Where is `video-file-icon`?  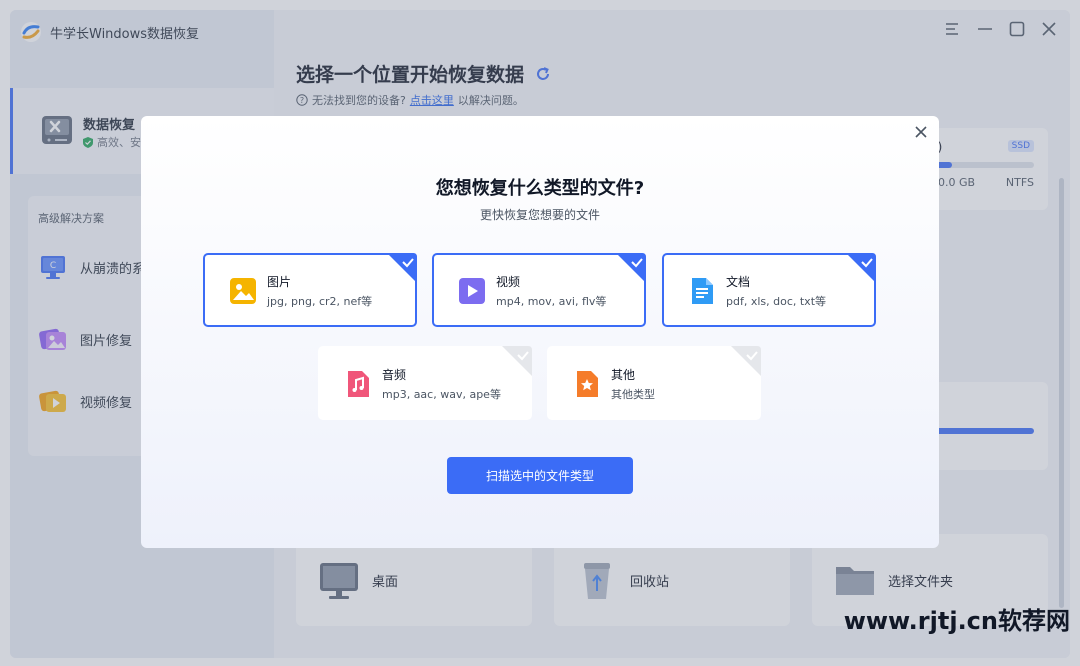
video-file-icon is located at coordinates (472, 291).